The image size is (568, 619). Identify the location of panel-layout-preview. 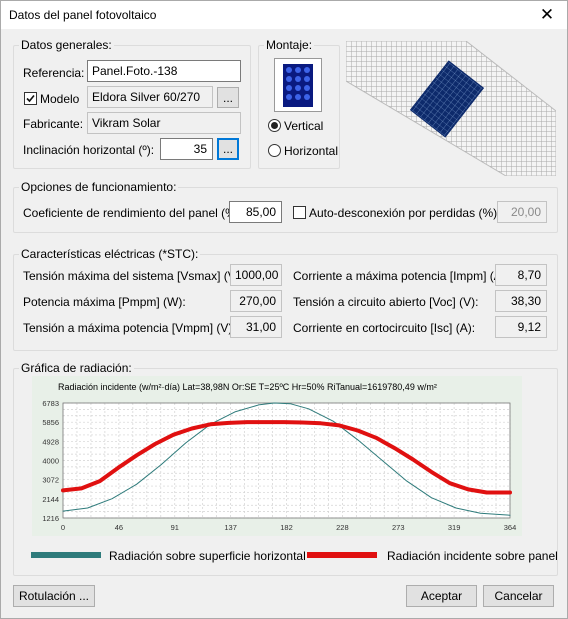
(451, 108).